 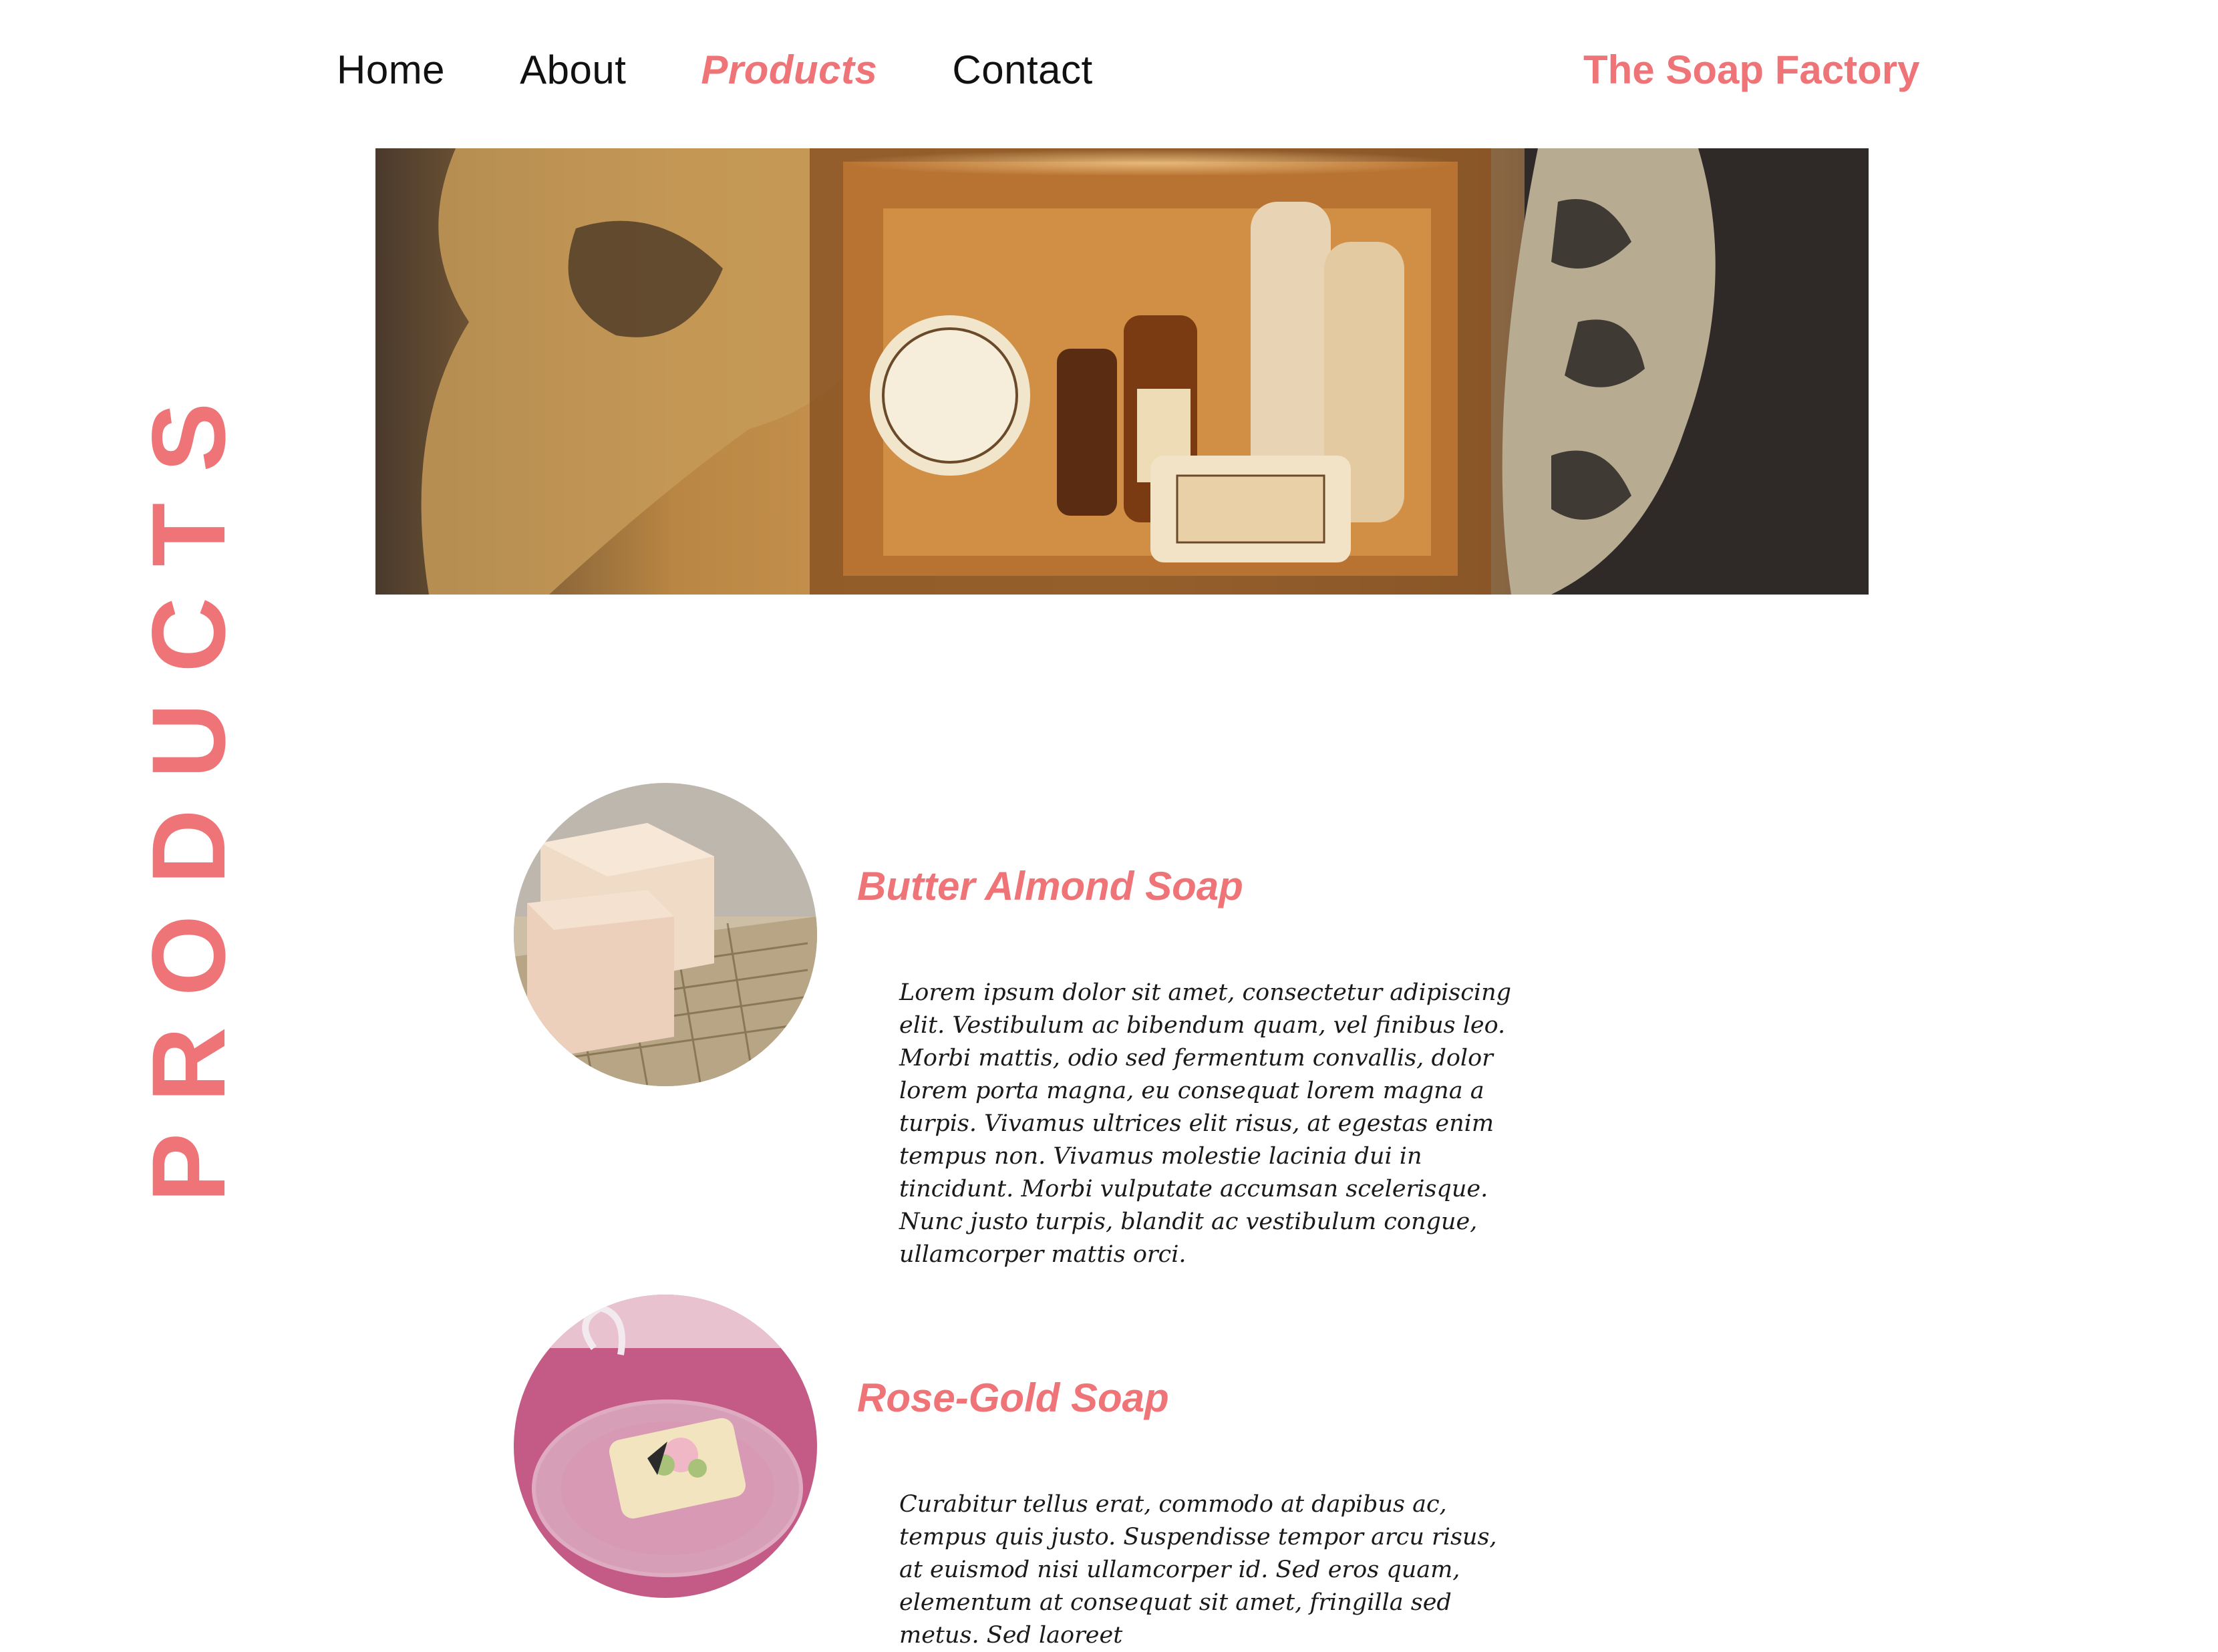 I want to click on soap-bar-icon, so click(x=665, y=934).